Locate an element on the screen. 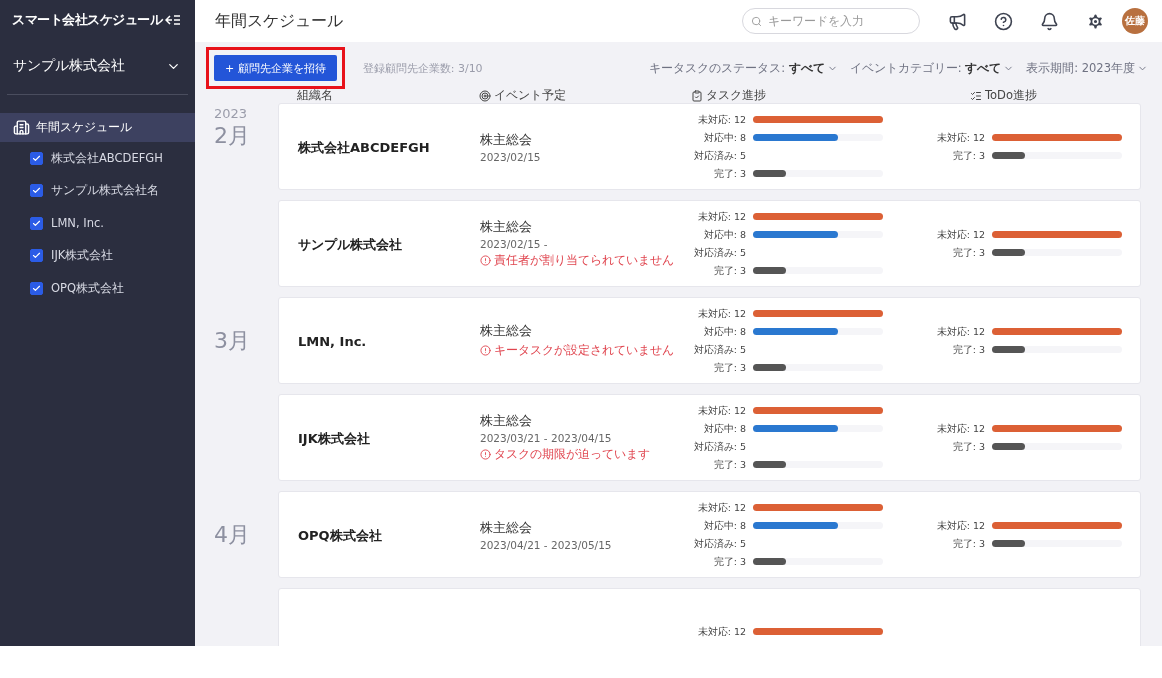  target-icon is located at coordinates (485, 95).